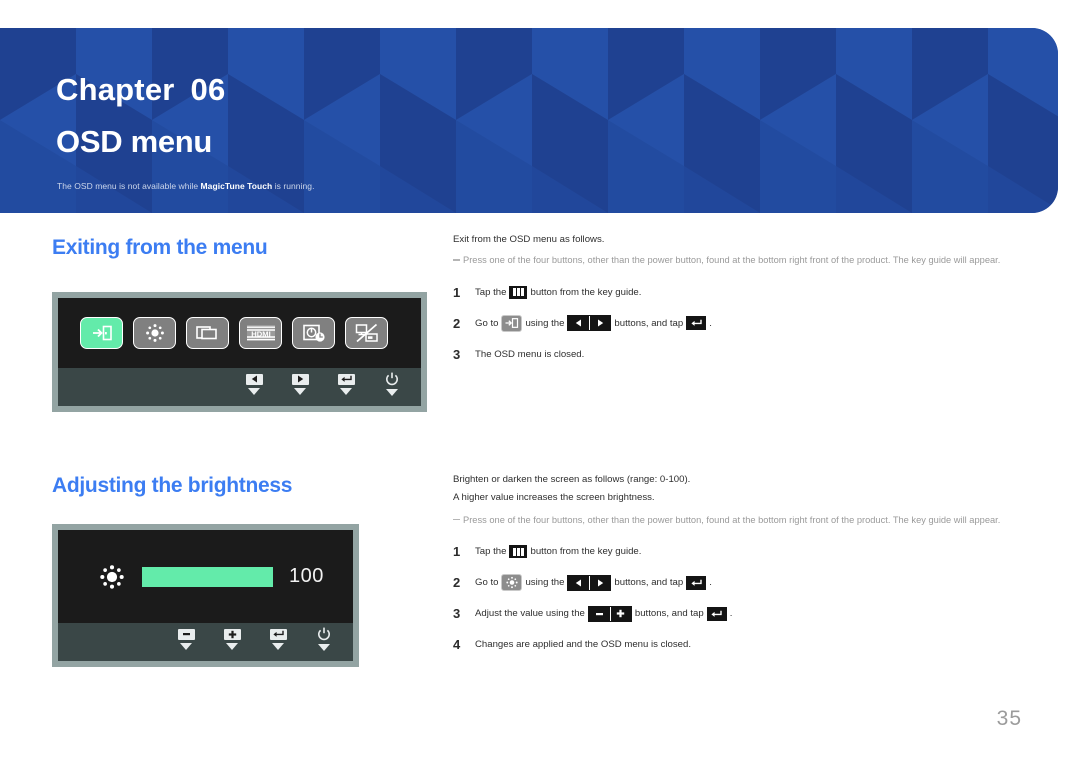  I want to click on brightness-slider-area: 100, so click(205, 576).